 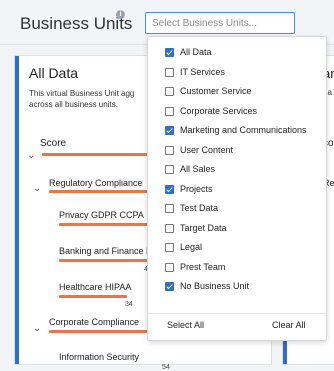 I want to click on dropdown-option-label: Target Data, so click(x=203, y=227).